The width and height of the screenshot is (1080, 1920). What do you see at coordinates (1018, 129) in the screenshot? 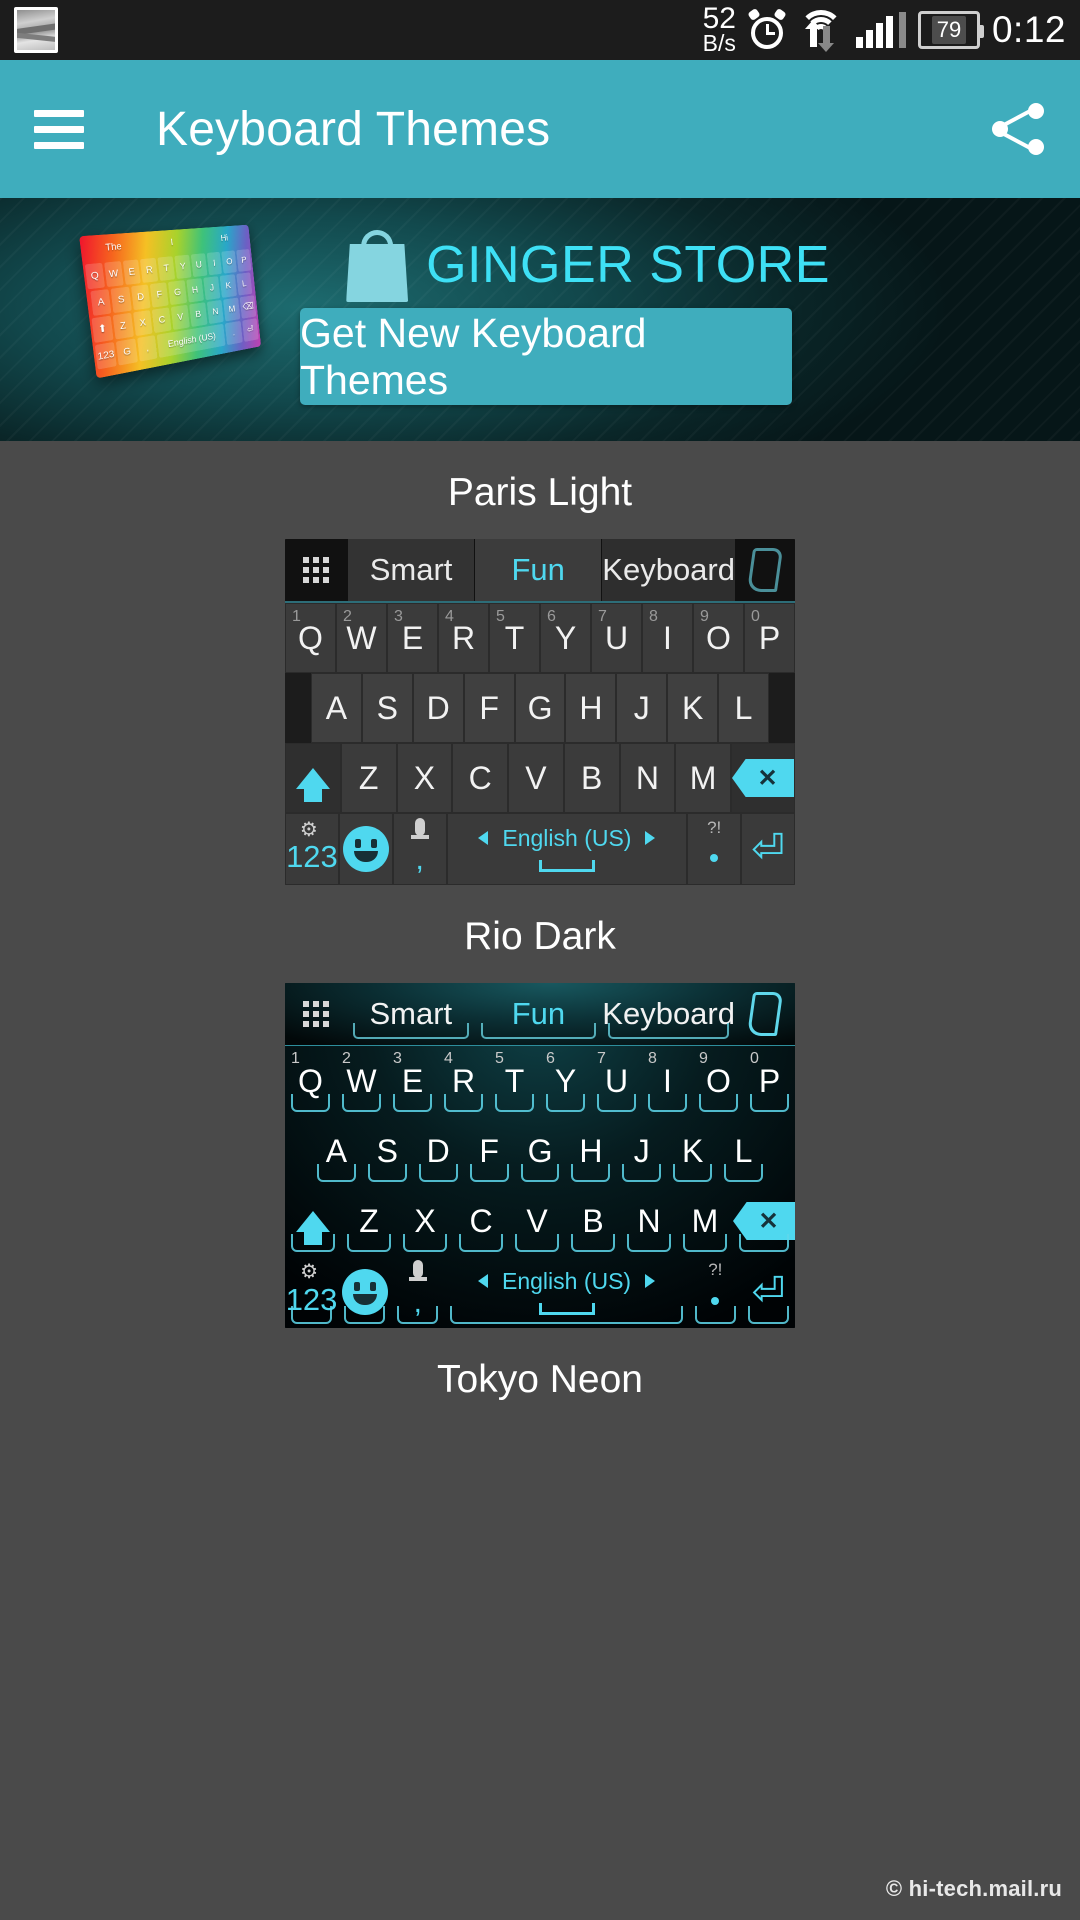
I see `share-icon` at bounding box center [1018, 129].